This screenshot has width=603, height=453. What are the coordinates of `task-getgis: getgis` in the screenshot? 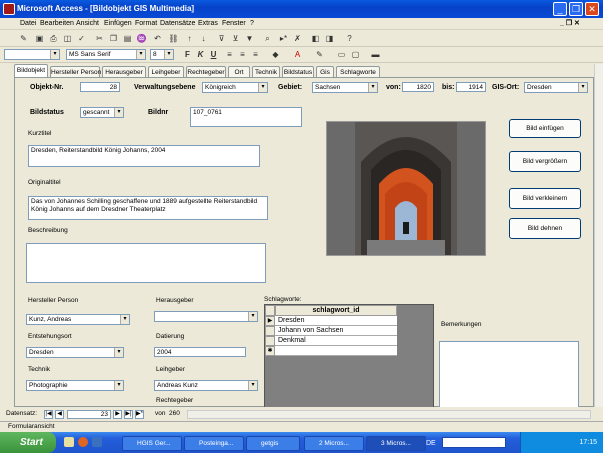 It's located at (273, 443).